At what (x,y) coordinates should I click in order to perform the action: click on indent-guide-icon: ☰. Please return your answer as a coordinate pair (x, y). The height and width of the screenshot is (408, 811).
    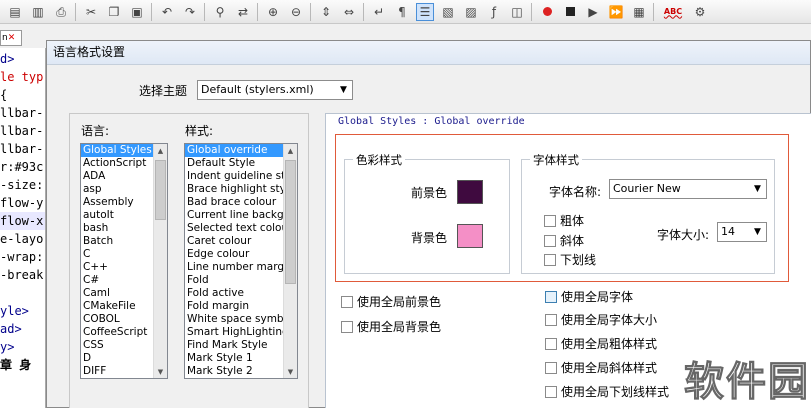
    Looking at the image, I should click on (425, 11).